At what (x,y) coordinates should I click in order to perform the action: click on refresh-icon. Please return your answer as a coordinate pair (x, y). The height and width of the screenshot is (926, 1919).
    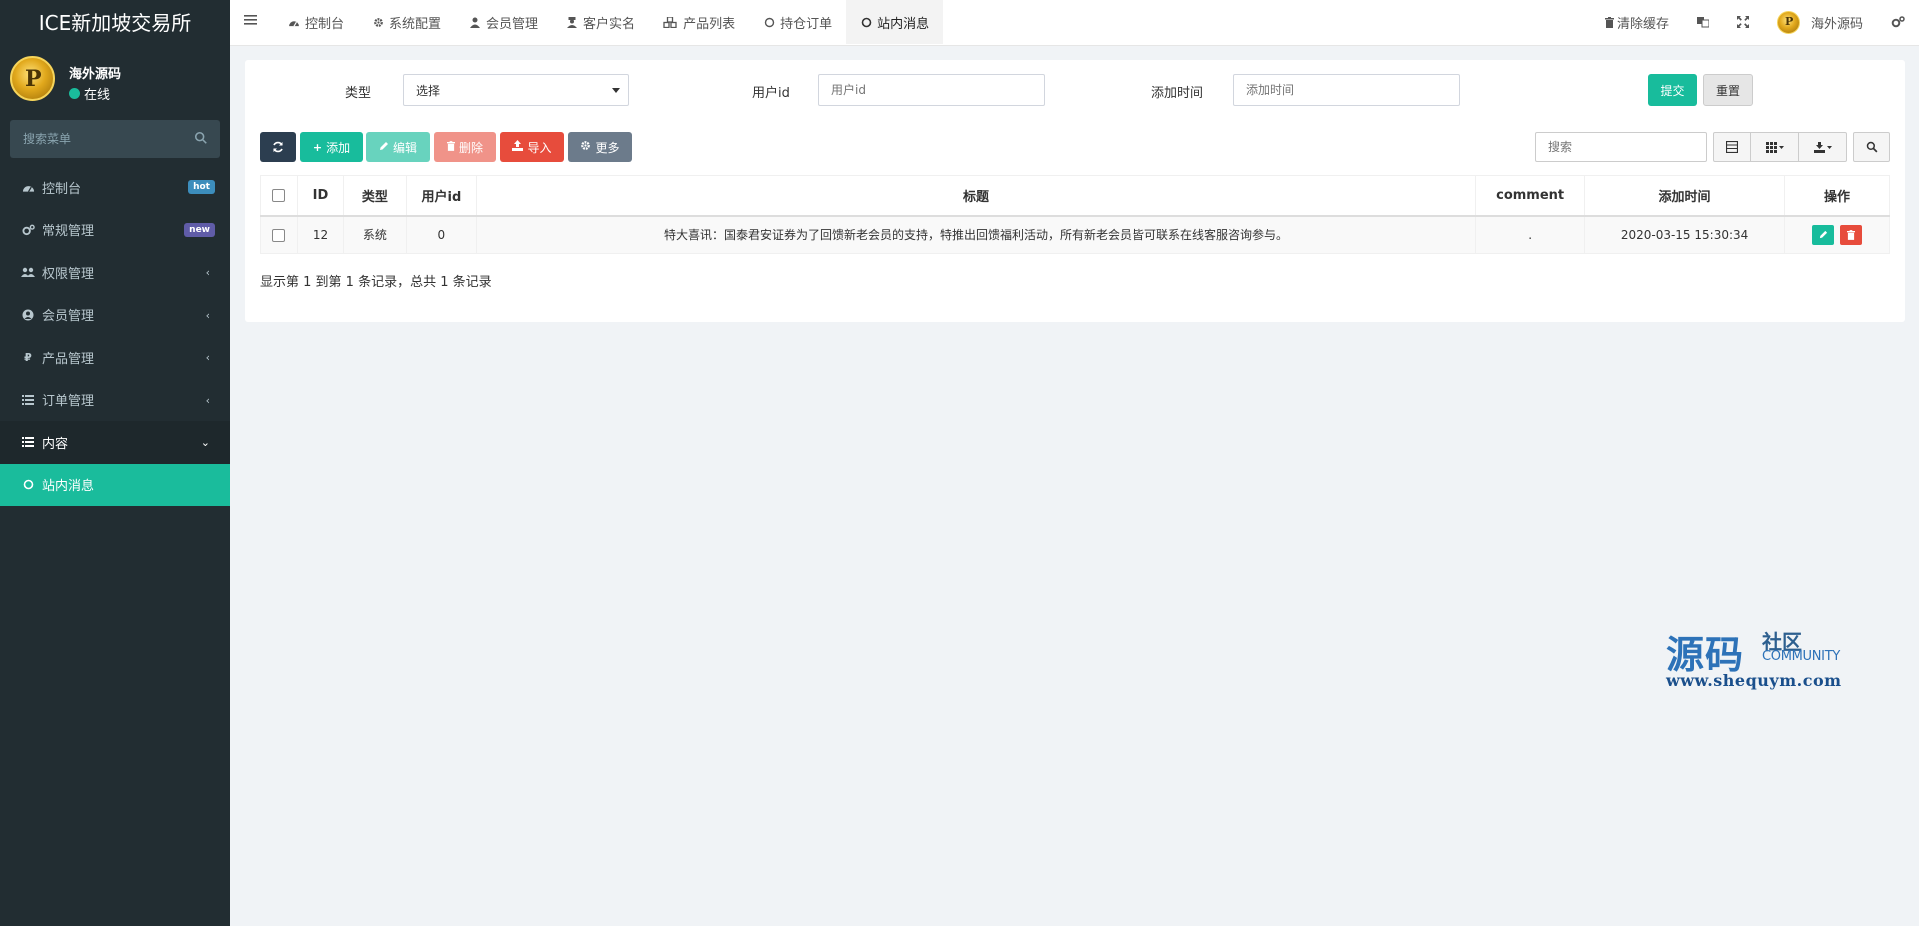
    Looking at the image, I should click on (278, 147).